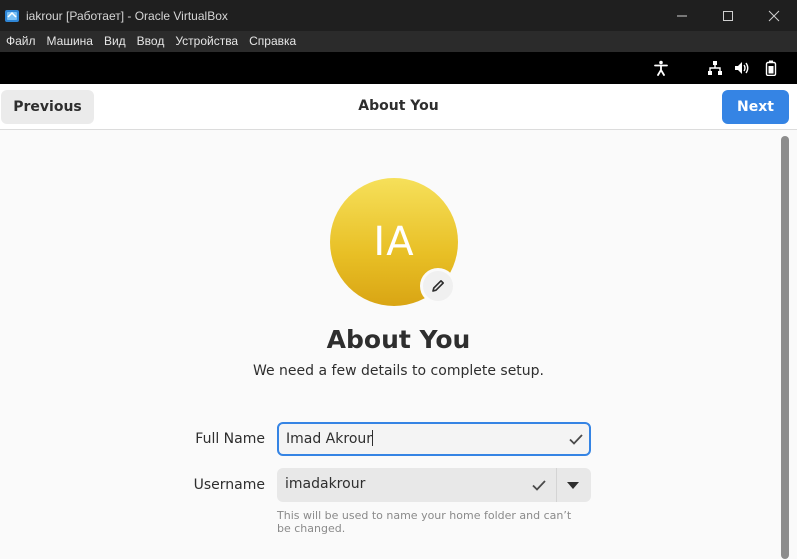 This screenshot has height=559, width=797. I want to click on header-bar: Previous About You Next, so click(398, 107).